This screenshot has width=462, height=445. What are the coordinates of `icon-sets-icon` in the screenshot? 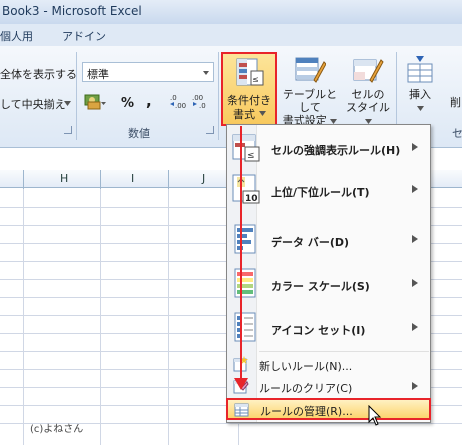 It's located at (245, 327).